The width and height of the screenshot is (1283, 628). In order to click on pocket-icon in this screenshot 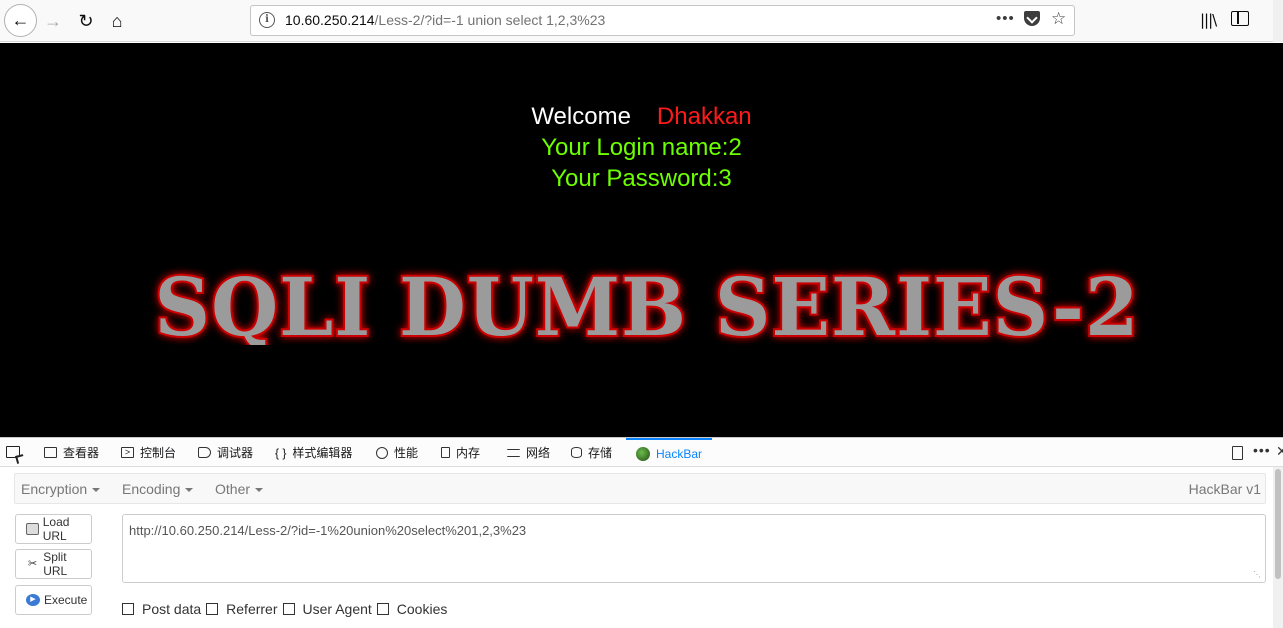, I will do `click(1032, 18)`.